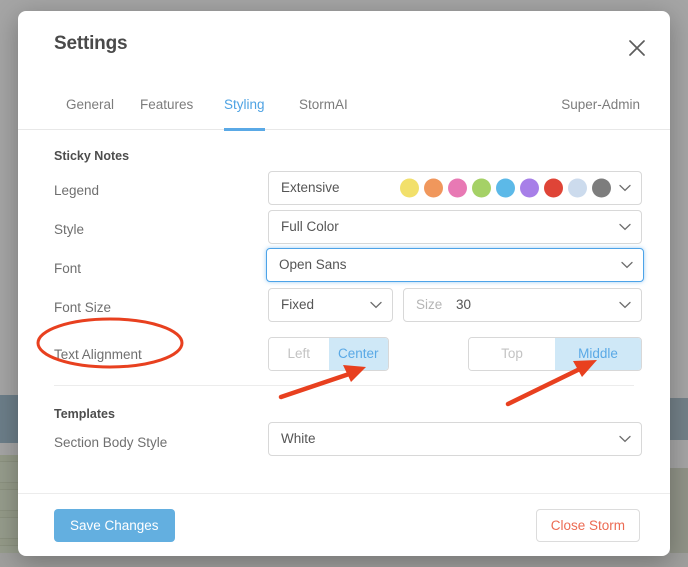  I want to click on font-size-mode-select: Fixed, so click(330, 305).